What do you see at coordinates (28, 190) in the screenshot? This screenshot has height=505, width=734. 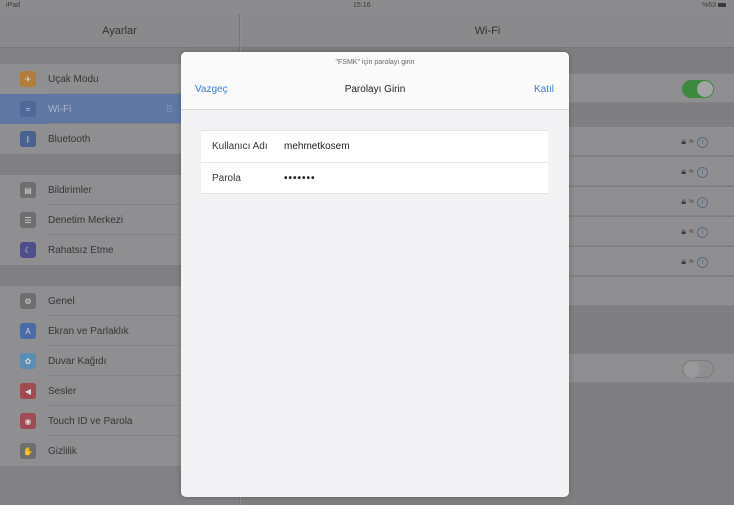 I see `notifications-icon: ▤` at bounding box center [28, 190].